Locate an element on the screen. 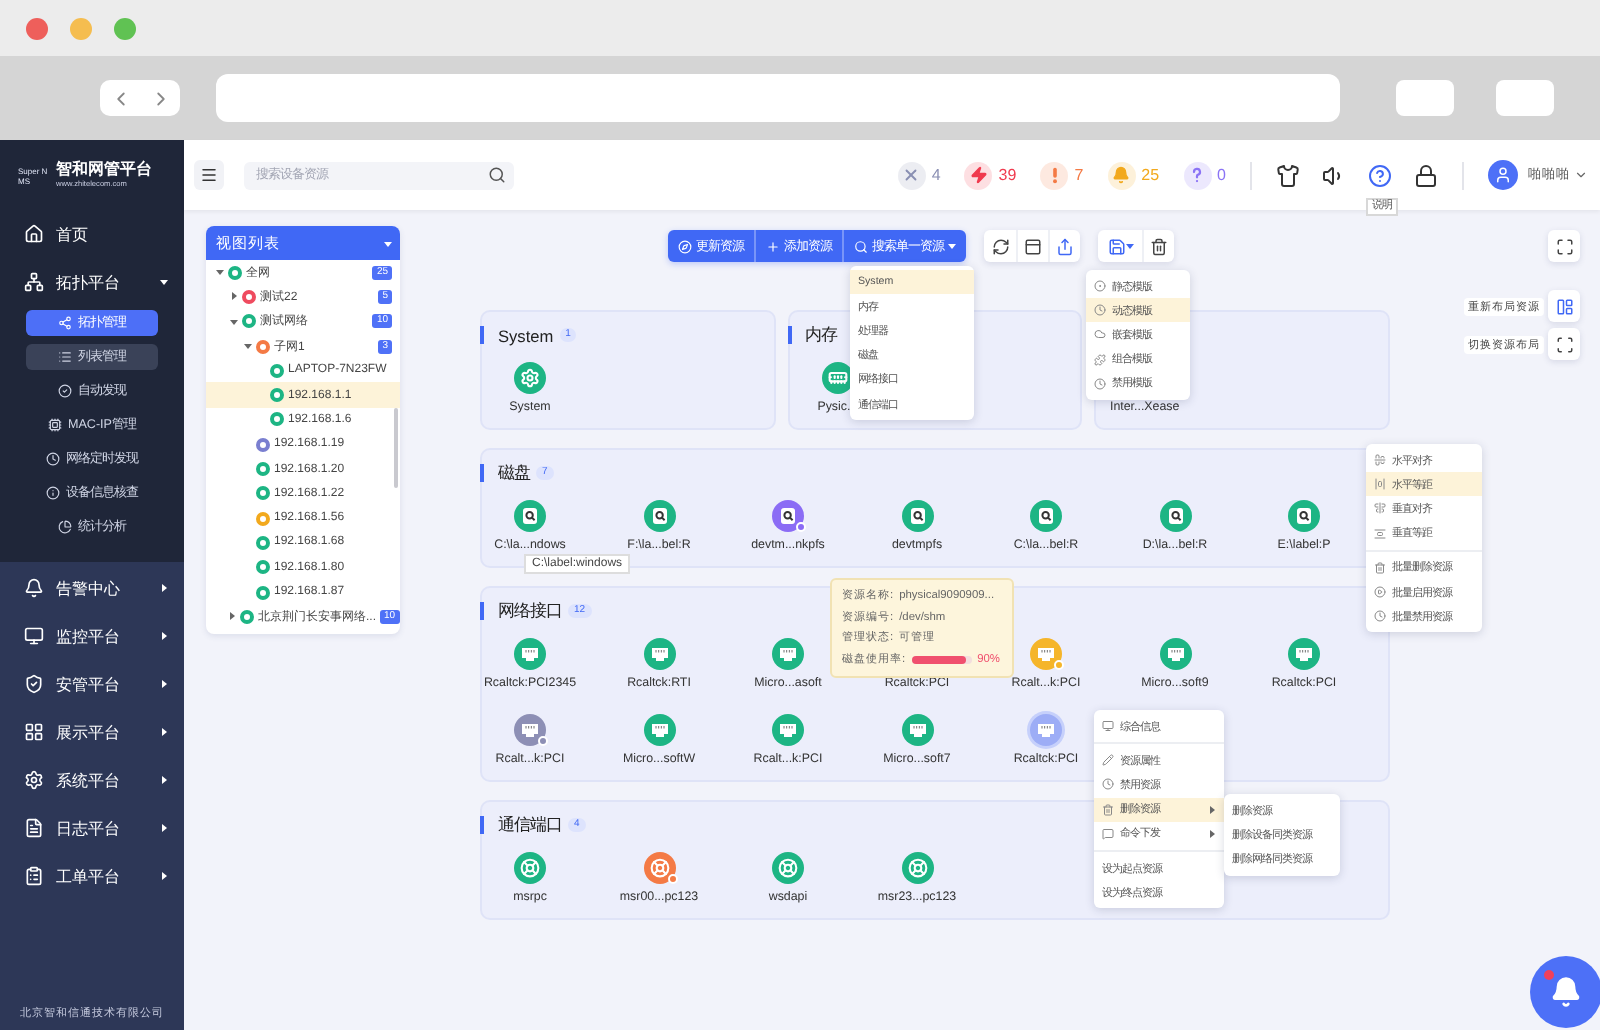  share-icon is located at coordinates (65, 323).